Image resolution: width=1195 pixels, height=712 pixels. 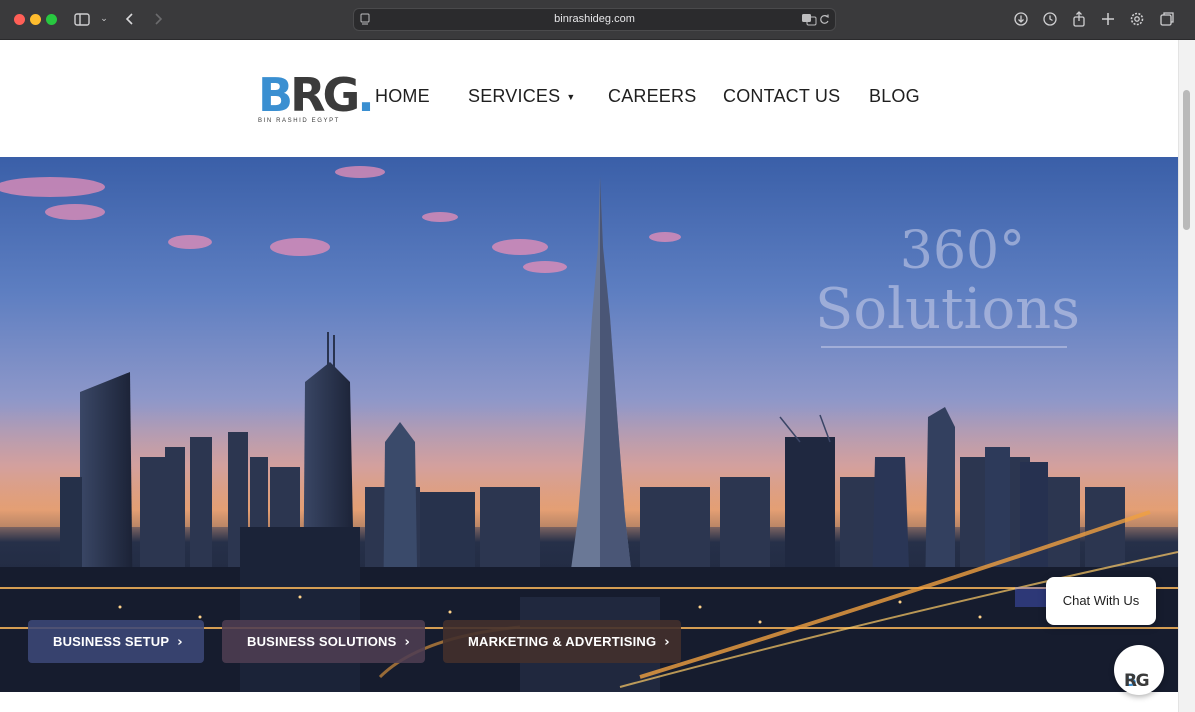 What do you see at coordinates (1139, 670) in the screenshot?
I see `chat-avatar-button: B RG` at bounding box center [1139, 670].